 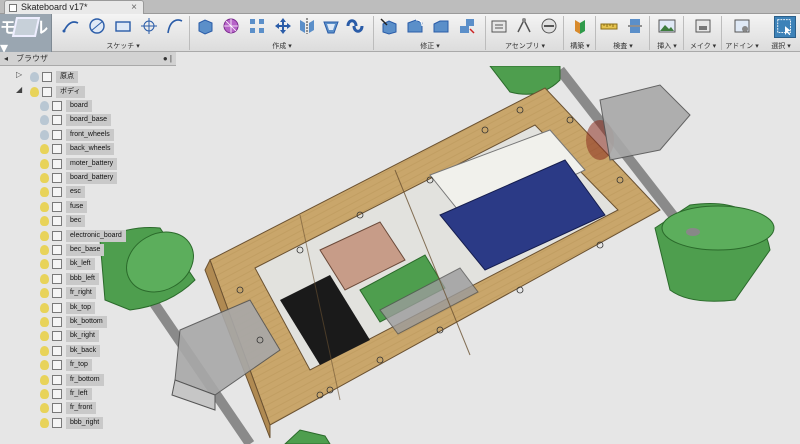 What do you see at coordinates (499, 26) in the screenshot?
I see `new-component-icon` at bounding box center [499, 26].